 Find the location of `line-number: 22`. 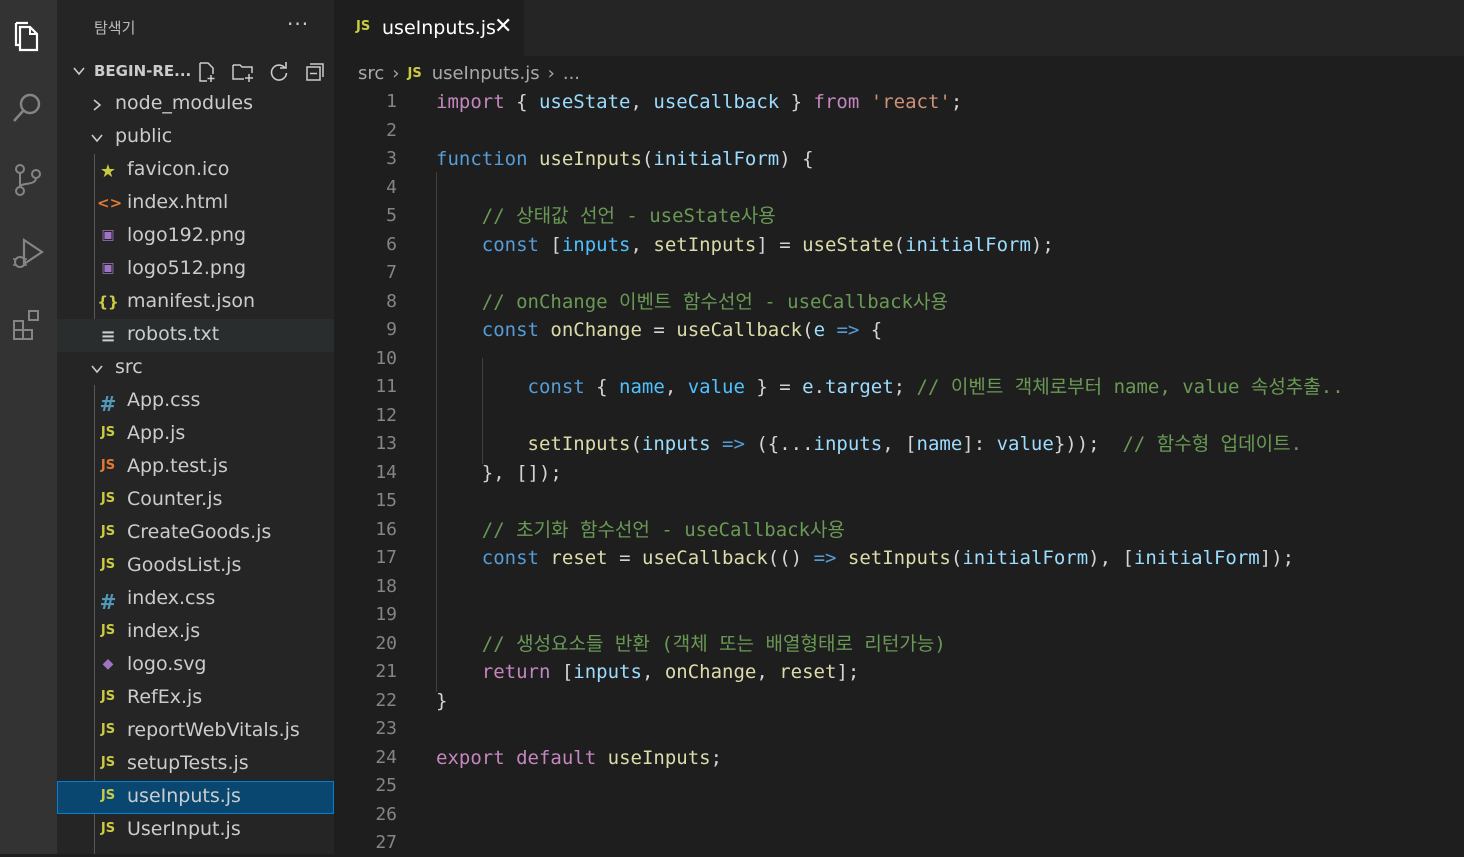

line-number: 22 is located at coordinates (386, 700).